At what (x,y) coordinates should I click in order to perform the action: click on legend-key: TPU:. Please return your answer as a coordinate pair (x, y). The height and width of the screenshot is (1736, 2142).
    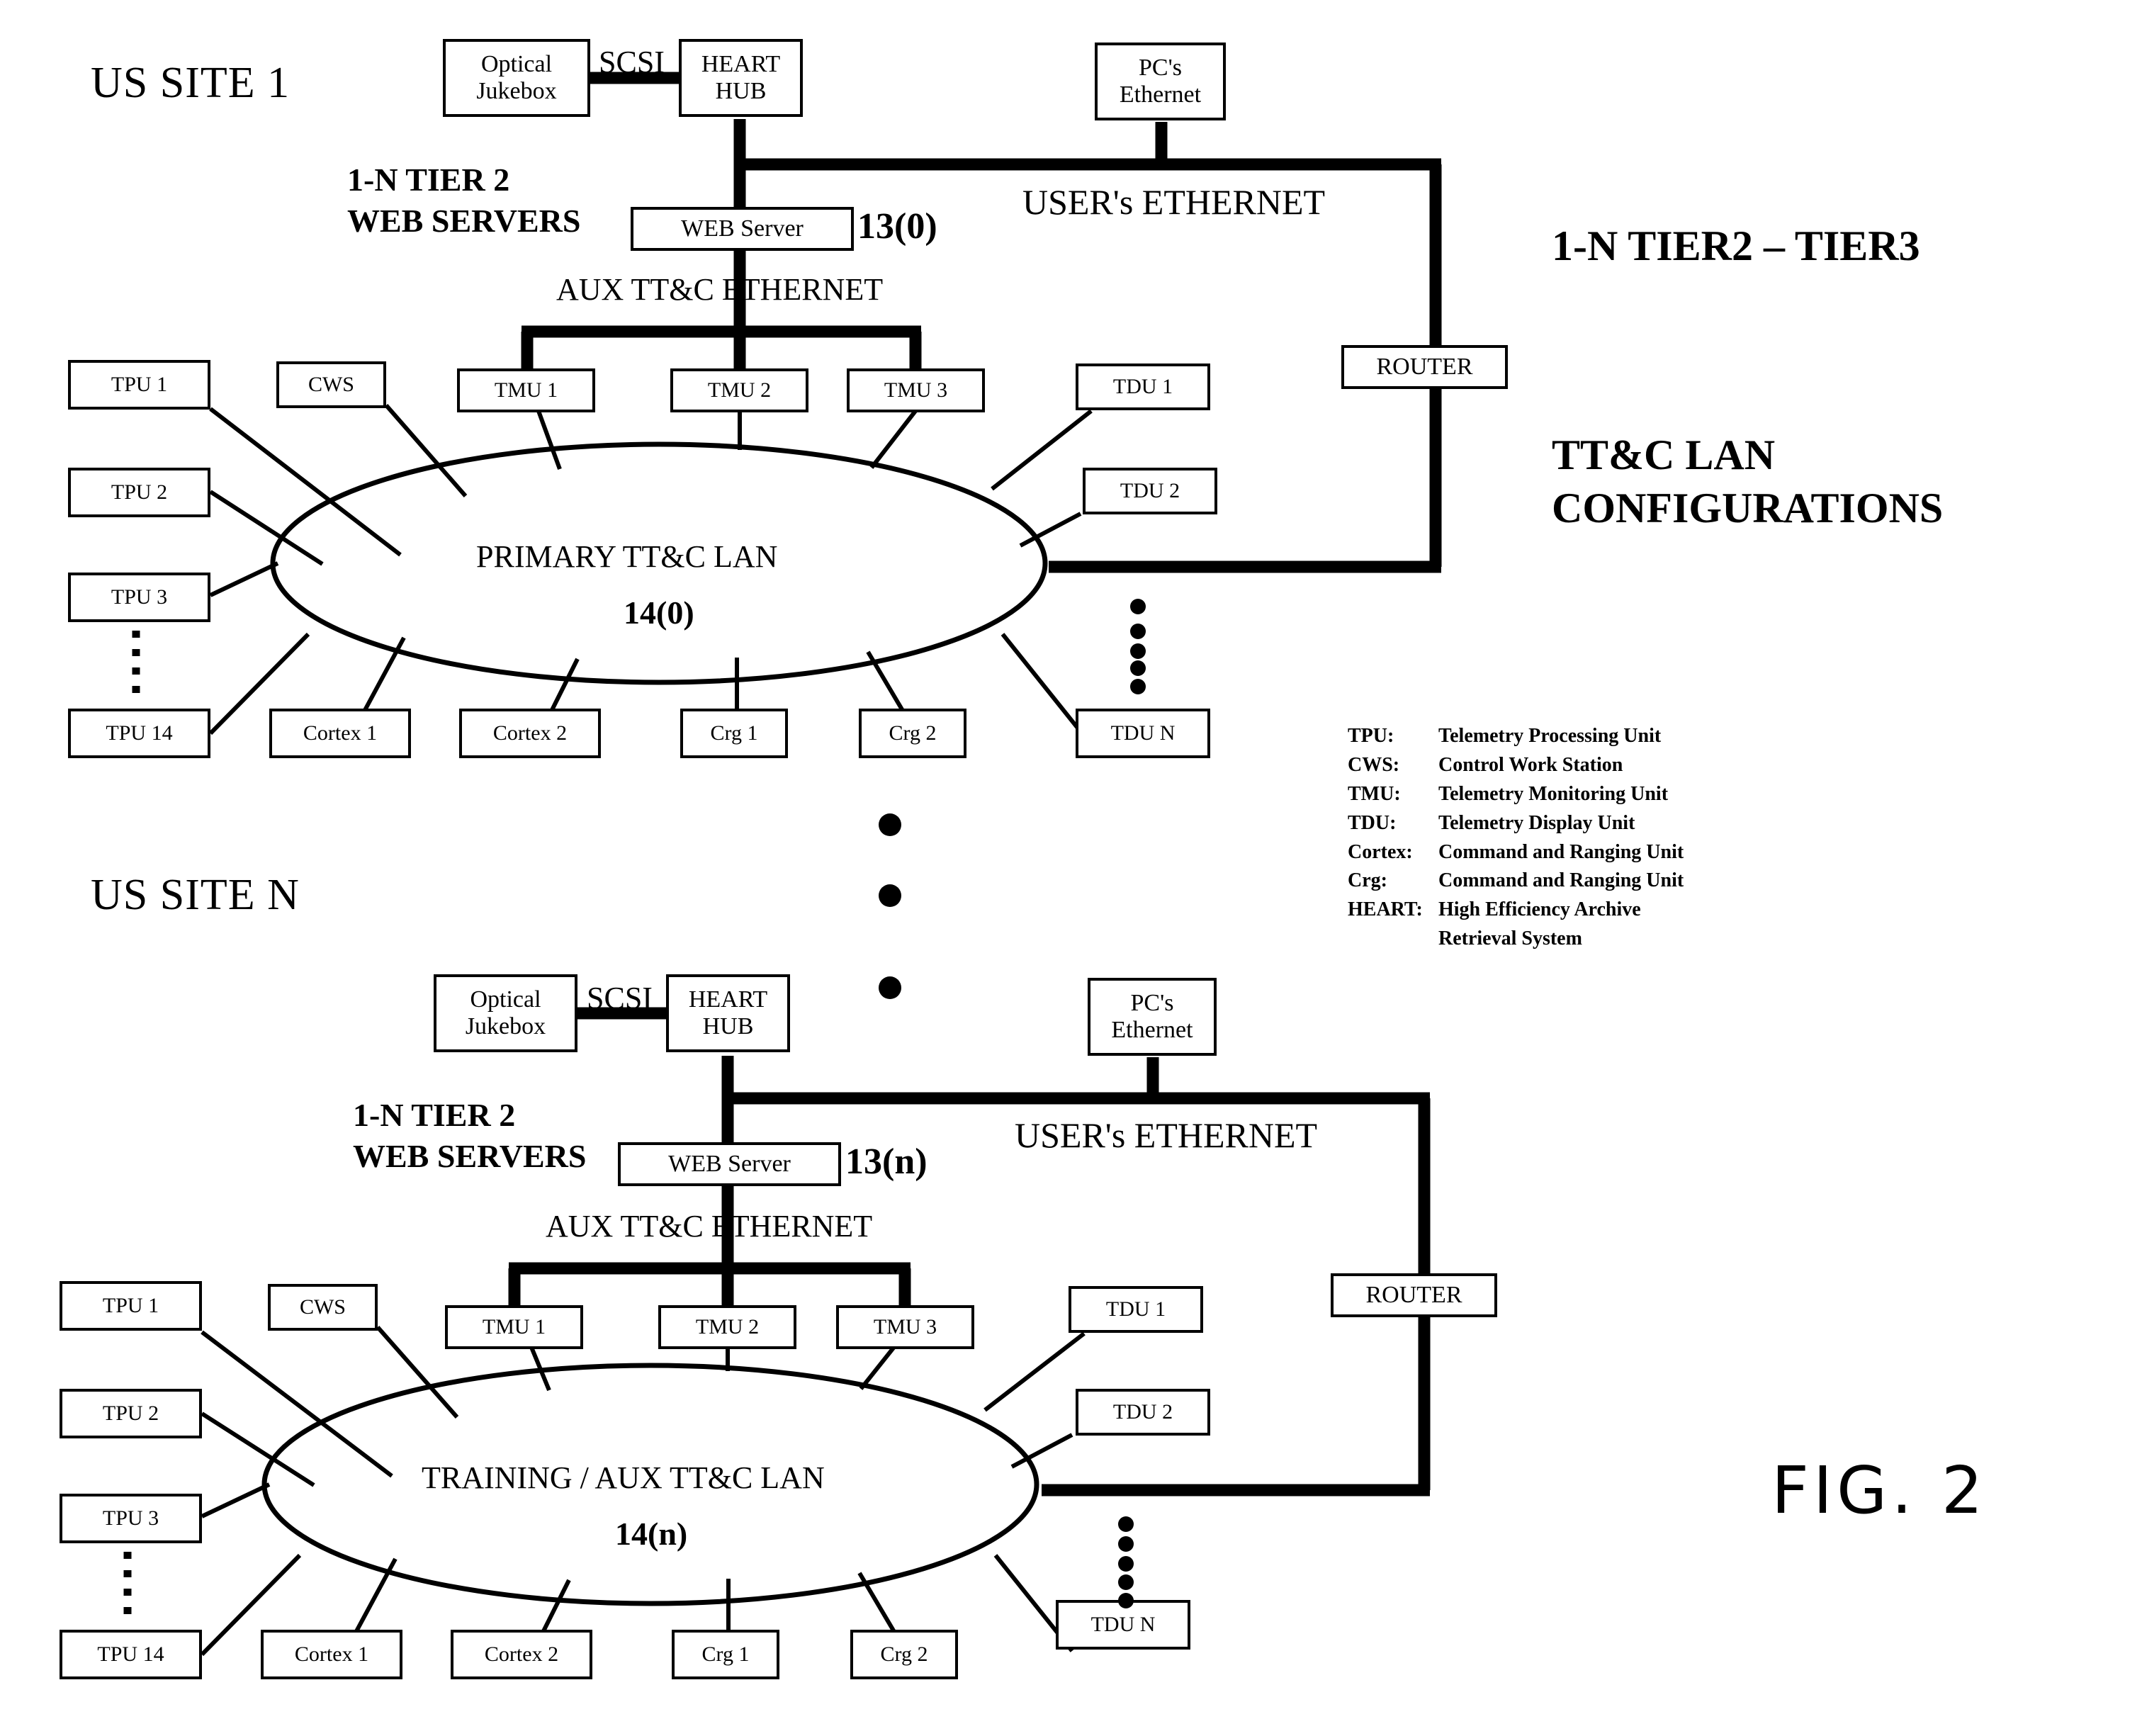
    Looking at the image, I should click on (1371, 736).